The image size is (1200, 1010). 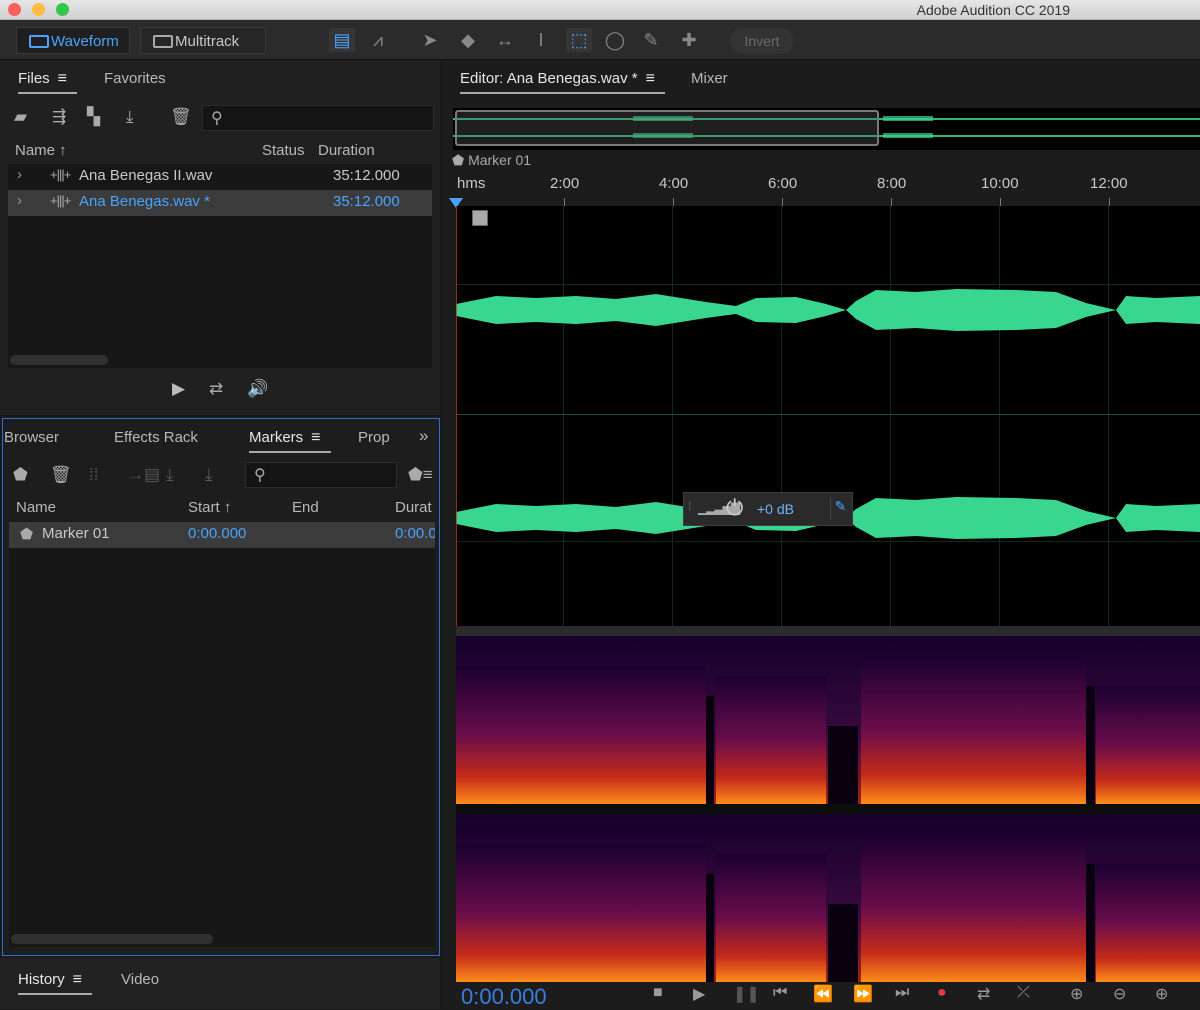 I want to click on pause-icon: ❚❚, so click(x=746, y=994).